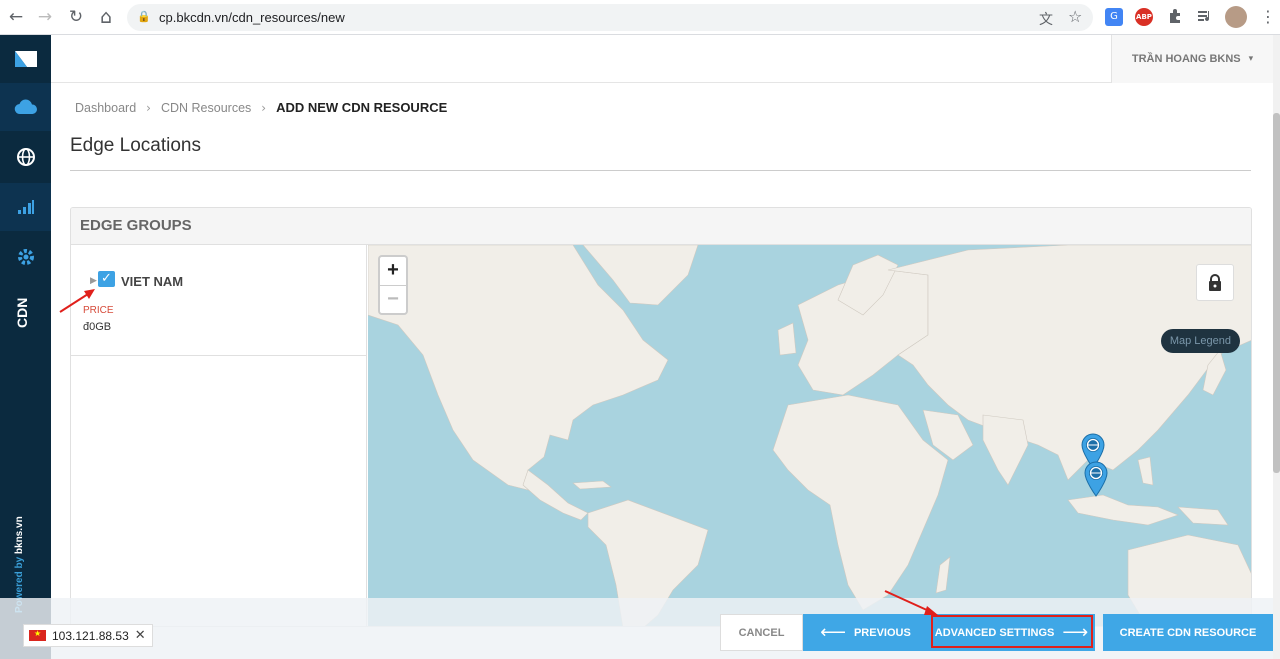 The width and height of the screenshot is (1280, 659). Describe the element at coordinates (1114, 17) in the screenshot. I see `google-translate-extension-icon: G` at that location.